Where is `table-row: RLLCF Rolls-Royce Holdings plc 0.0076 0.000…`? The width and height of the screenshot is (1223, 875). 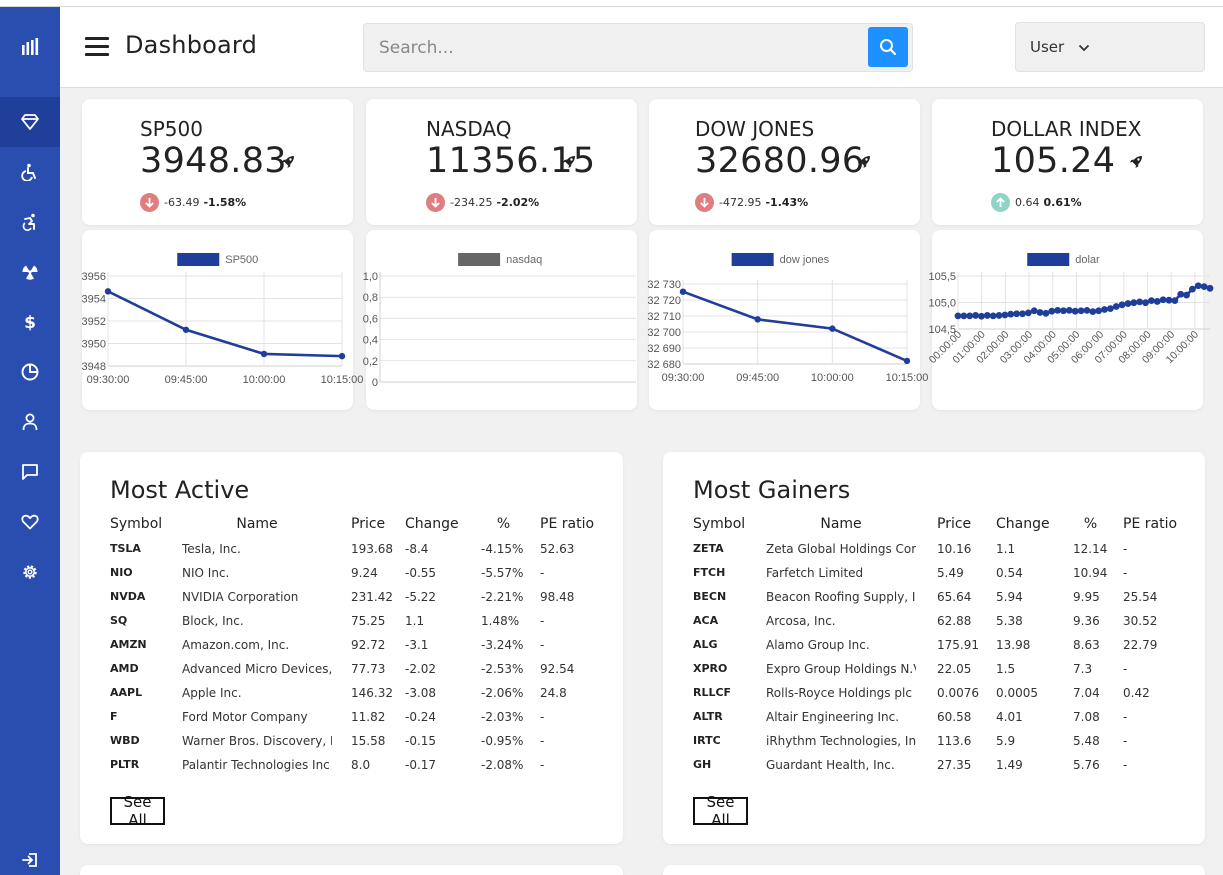
table-row: RLLCF Rolls-Royce Holdings plc 0.0076 0.000… is located at coordinates (934, 695).